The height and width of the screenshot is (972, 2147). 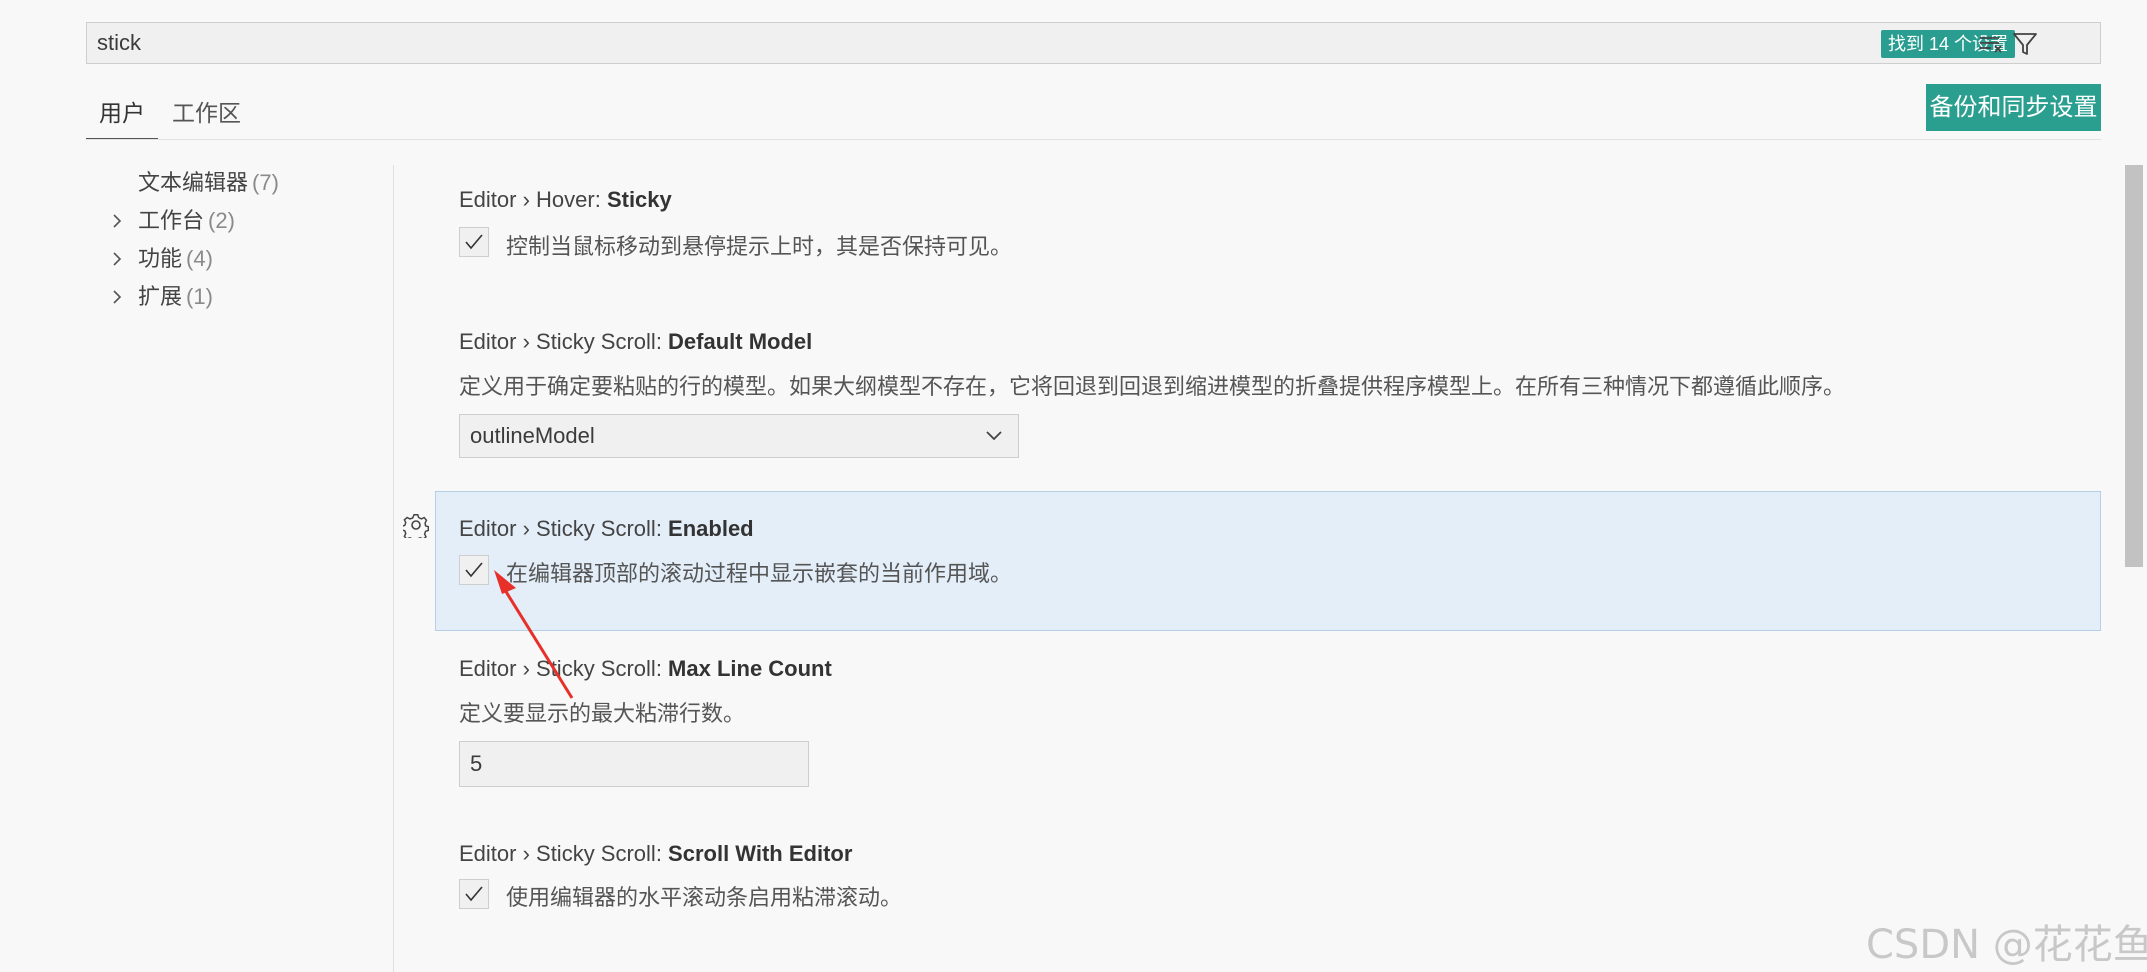 What do you see at coordinates (645, 668) in the screenshot?
I see `setting-title: Editor › Sticky Scroll: Max Line Count` at bounding box center [645, 668].